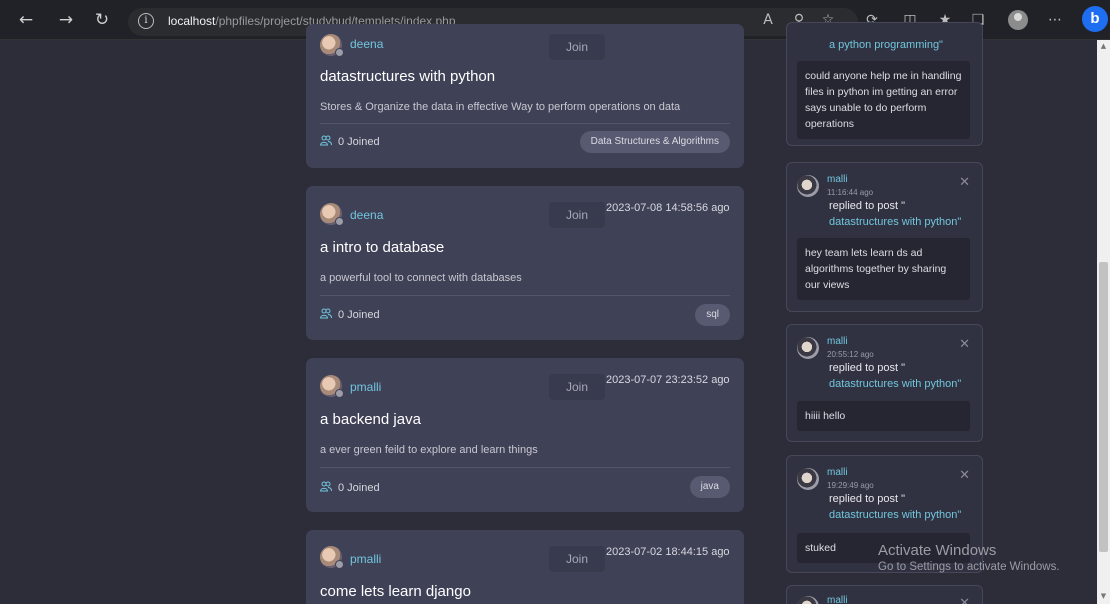  I want to click on scroll-up-icon: ▲, so click(1103, 46).